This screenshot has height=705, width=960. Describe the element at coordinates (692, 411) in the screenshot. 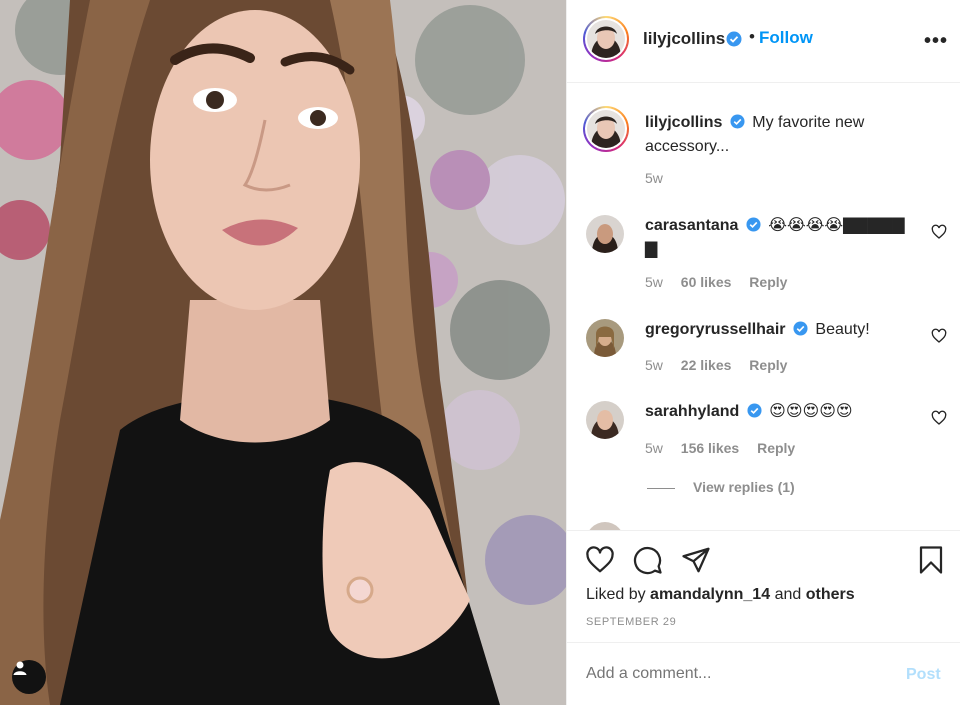

I see `commenter-username: sarahhyland` at that location.